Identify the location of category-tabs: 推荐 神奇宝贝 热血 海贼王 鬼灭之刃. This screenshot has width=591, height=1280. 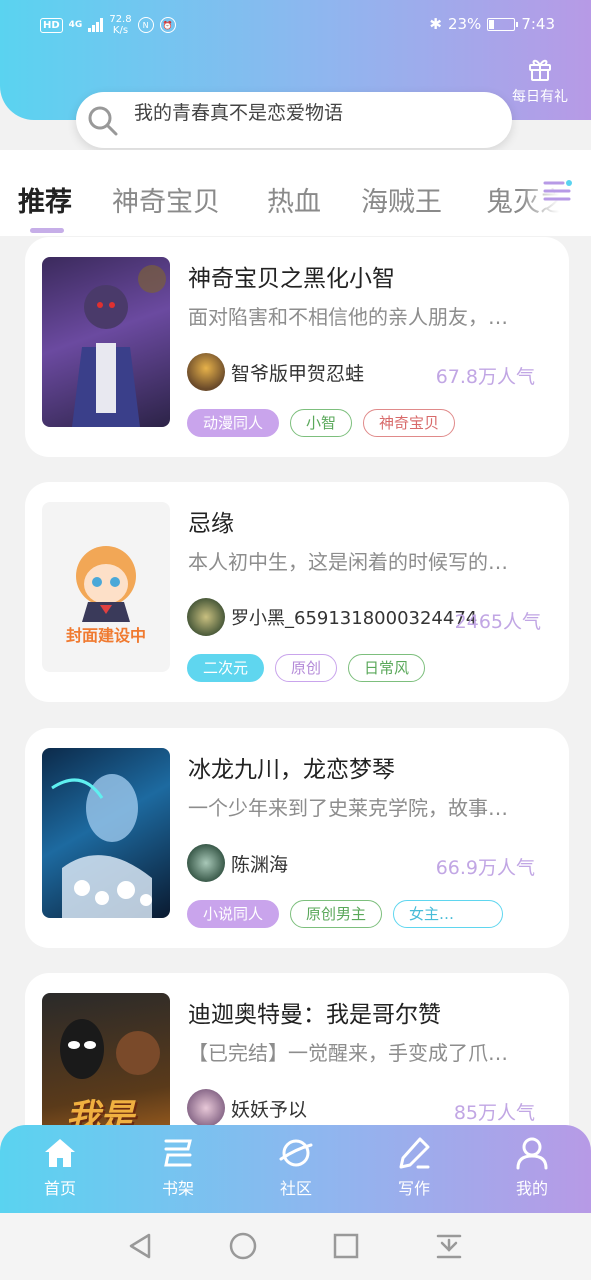
(295, 193).